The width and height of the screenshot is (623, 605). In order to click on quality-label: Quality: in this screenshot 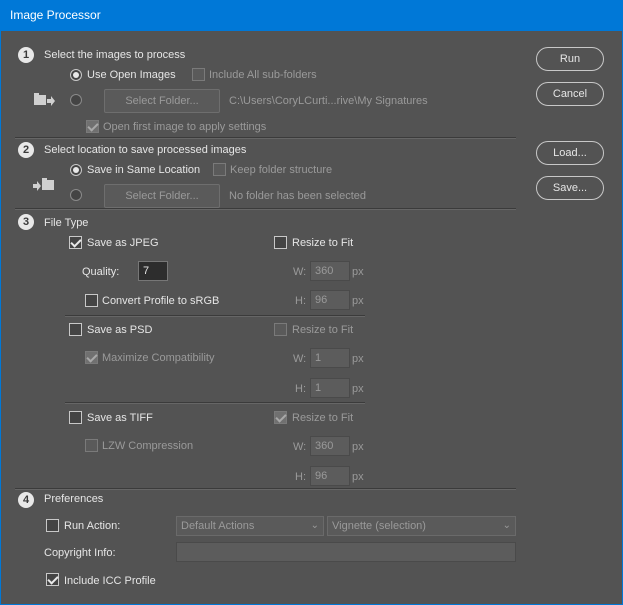, I will do `click(101, 272)`.